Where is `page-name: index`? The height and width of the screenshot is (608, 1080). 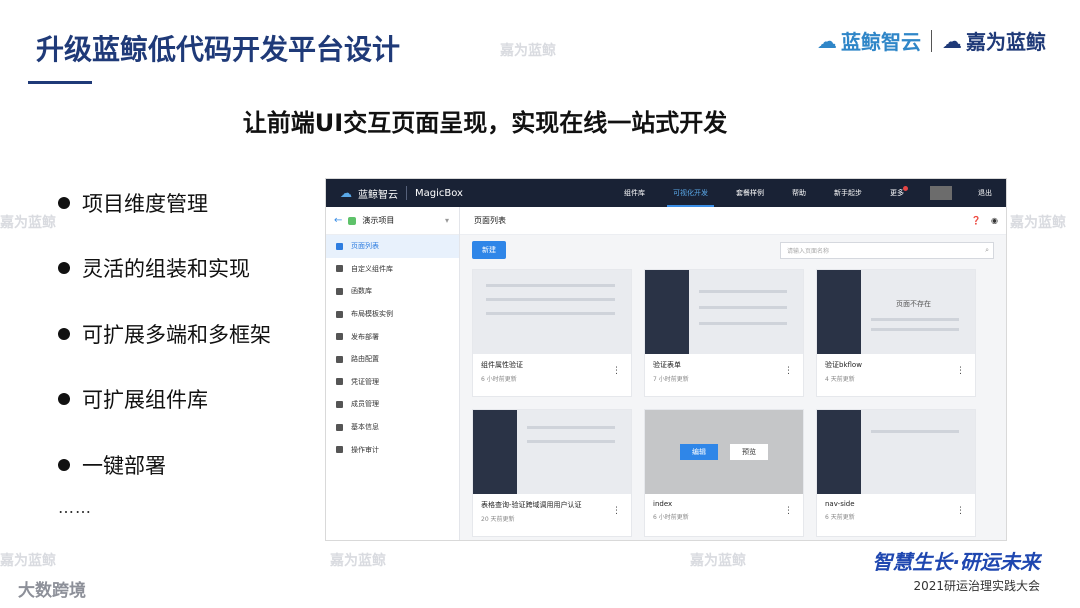 page-name: index is located at coordinates (663, 504).